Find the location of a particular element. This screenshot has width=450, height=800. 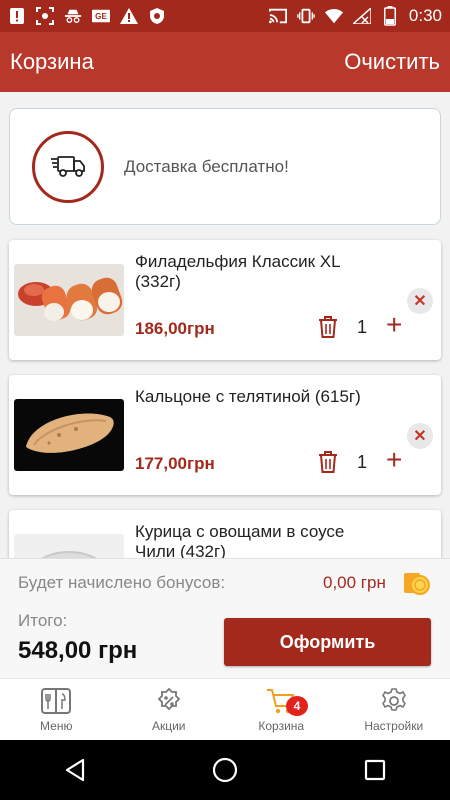

shield-icon is located at coordinates (157, 16).